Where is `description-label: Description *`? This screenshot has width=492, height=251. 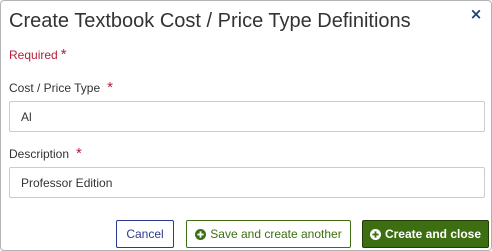
description-label: Description * is located at coordinates (45, 153).